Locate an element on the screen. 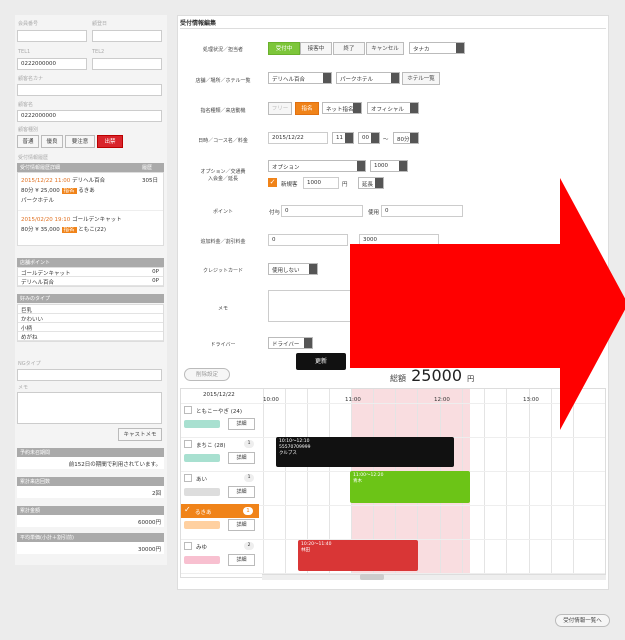 Image resolution: width=625 pixels, height=640 pixels. memo-label-form: メモ is located at coordinates (222, 309).